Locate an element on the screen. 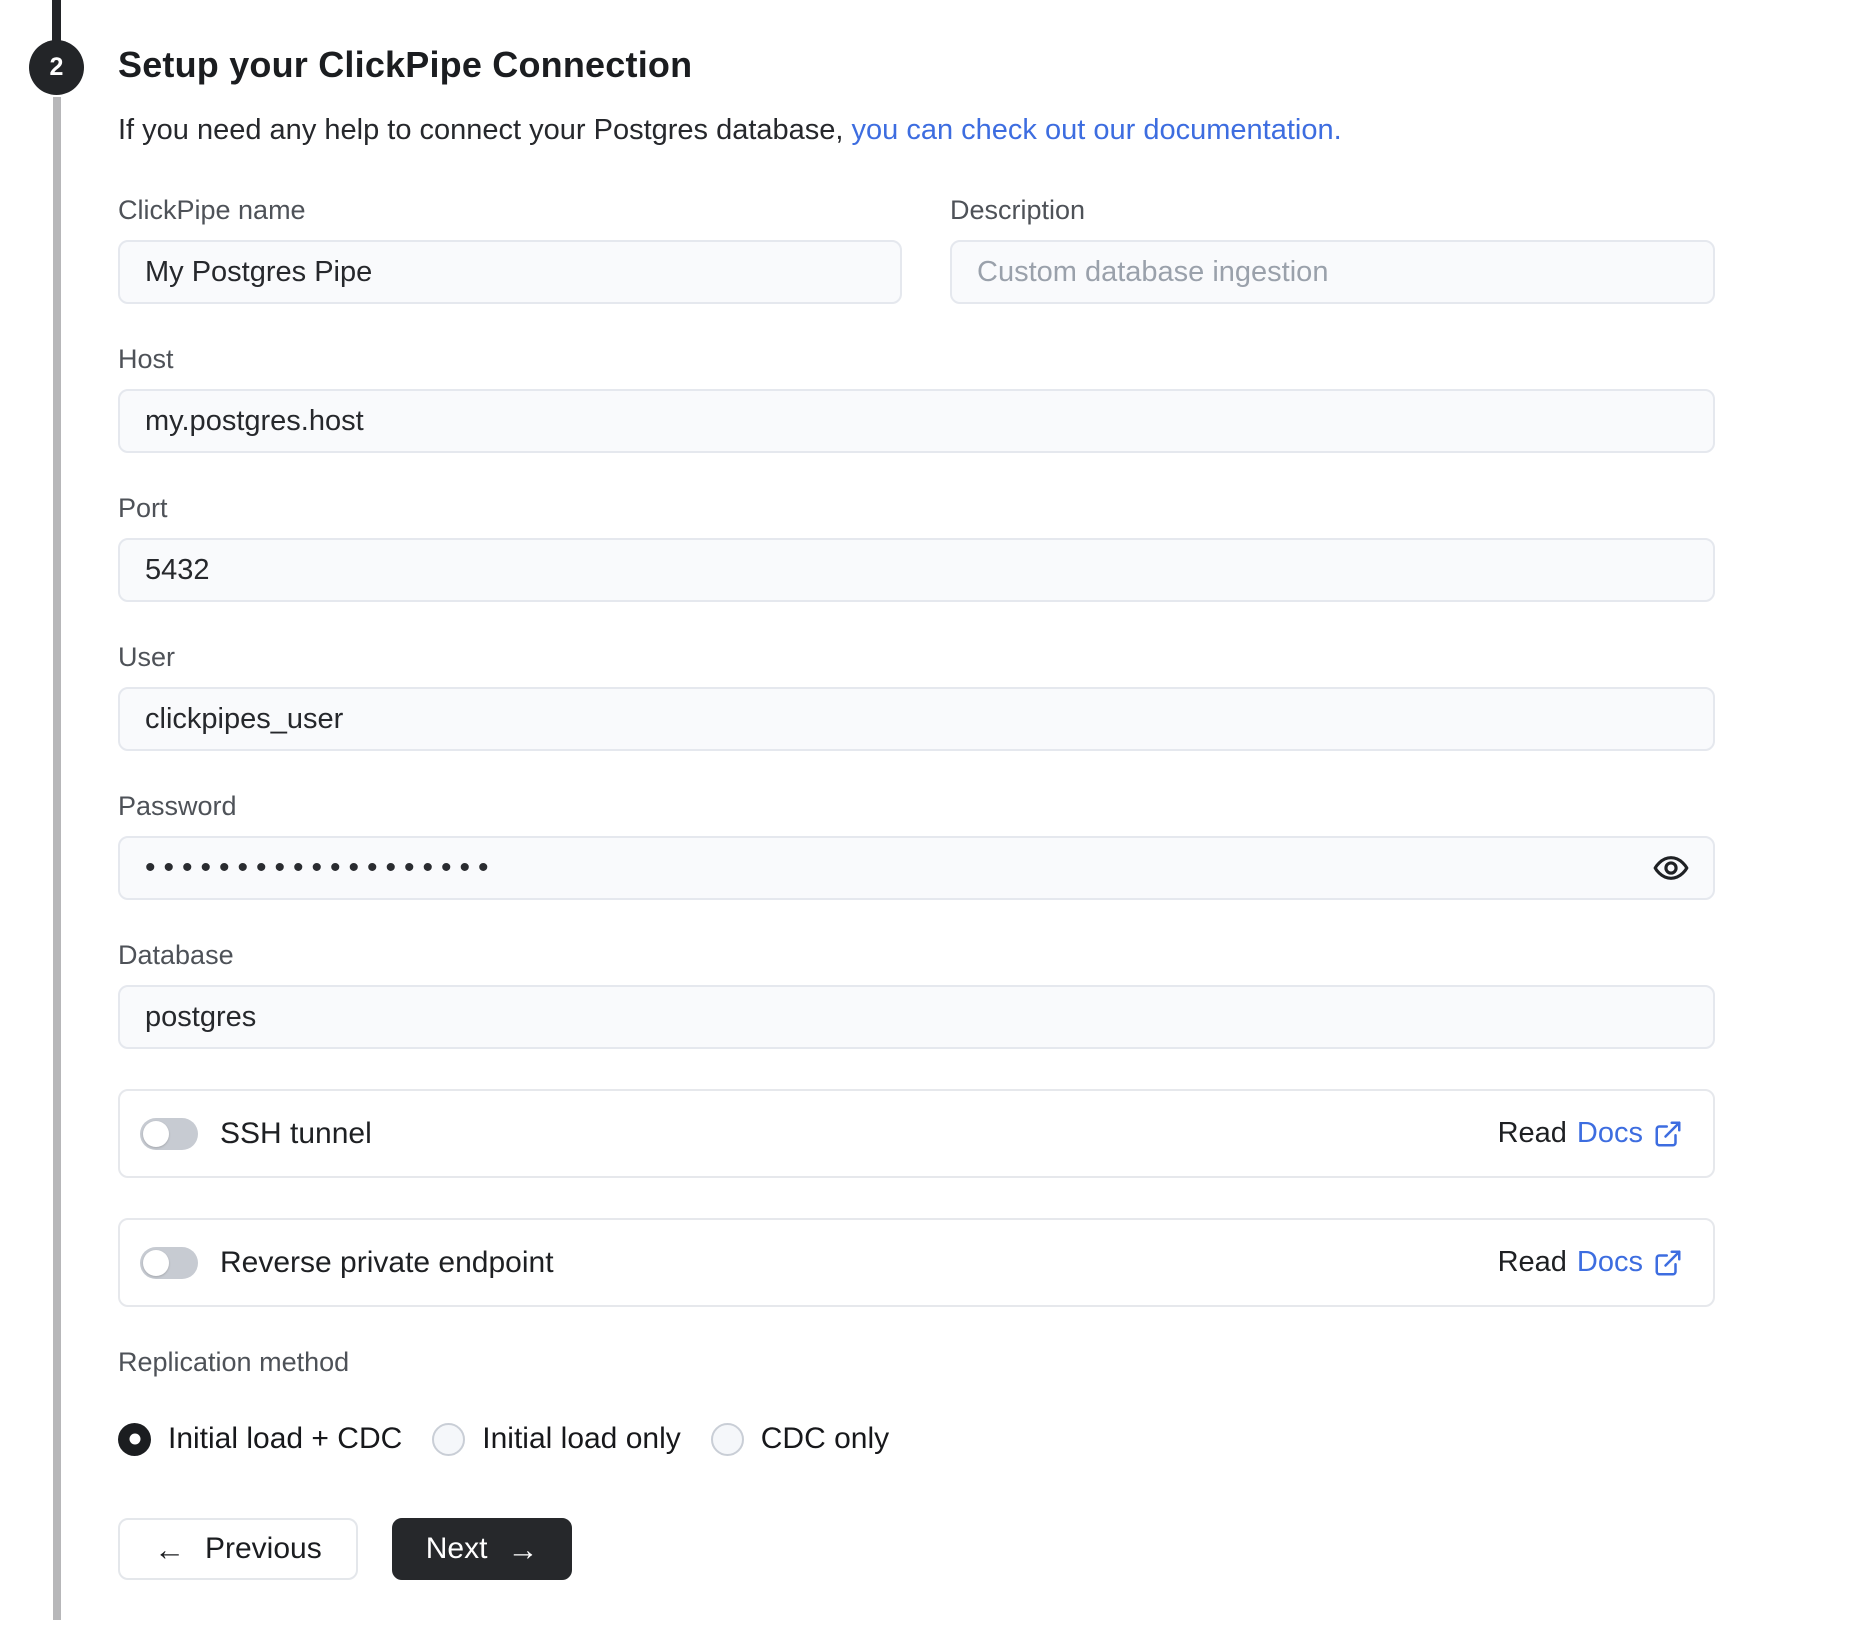 The width and height of the screenshot is (1862, 1628). replication-method-label: Replication method is located at coordinates (234, 1362).